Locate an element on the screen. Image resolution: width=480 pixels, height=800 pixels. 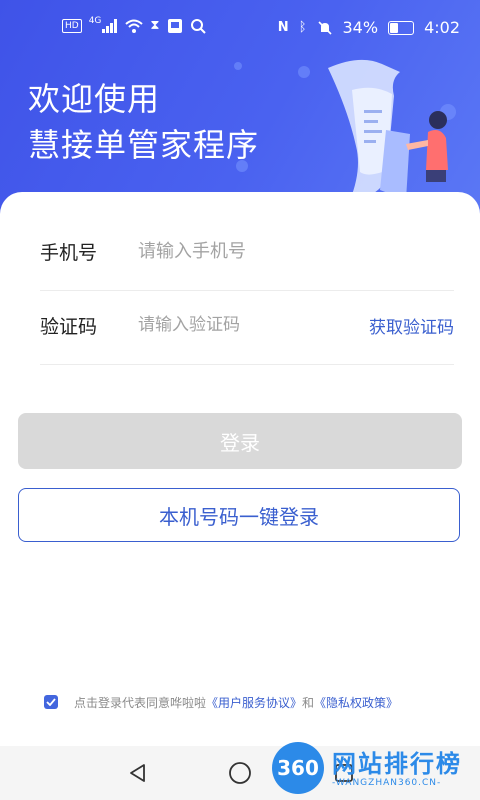
network-type: 4G is located at coordinates (95, 21).